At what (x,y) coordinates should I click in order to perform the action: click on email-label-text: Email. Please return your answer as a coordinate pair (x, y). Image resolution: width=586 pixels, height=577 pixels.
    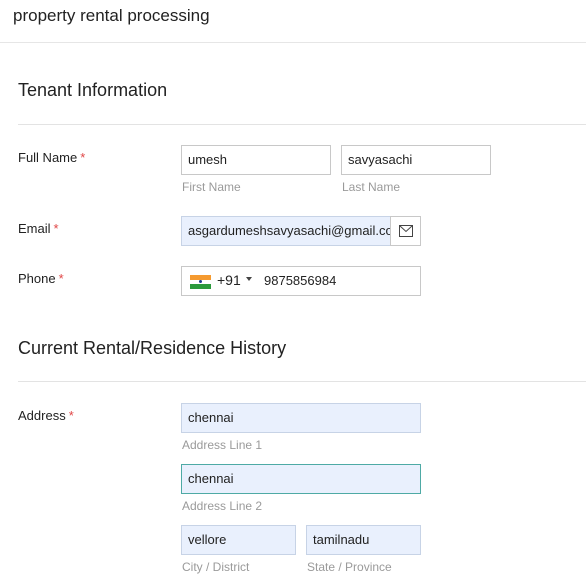
    Looking at the image, I should click on (34, 228).